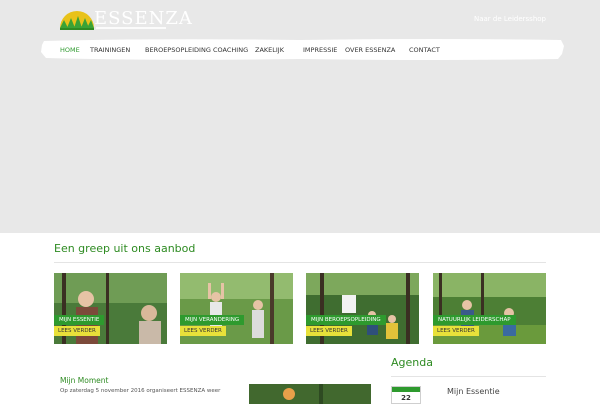 The image size is (600, 408). Describe the element at coordinates (269, 50) in the screenshot. I see `nav-zakelijk: ZAKELIJK` at that location.